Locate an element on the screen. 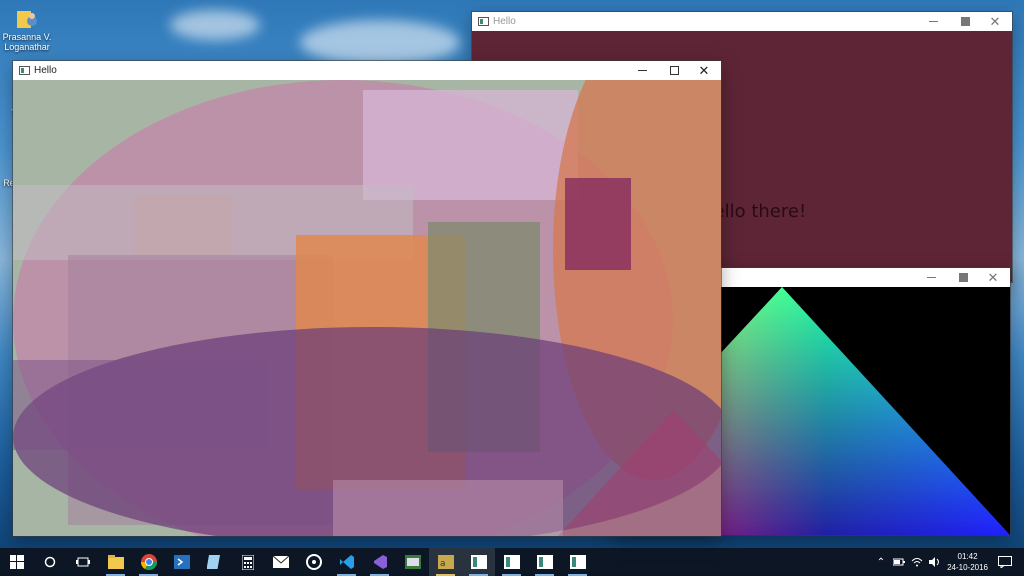  taskbar-calculator is located at coordinates (247, 562).